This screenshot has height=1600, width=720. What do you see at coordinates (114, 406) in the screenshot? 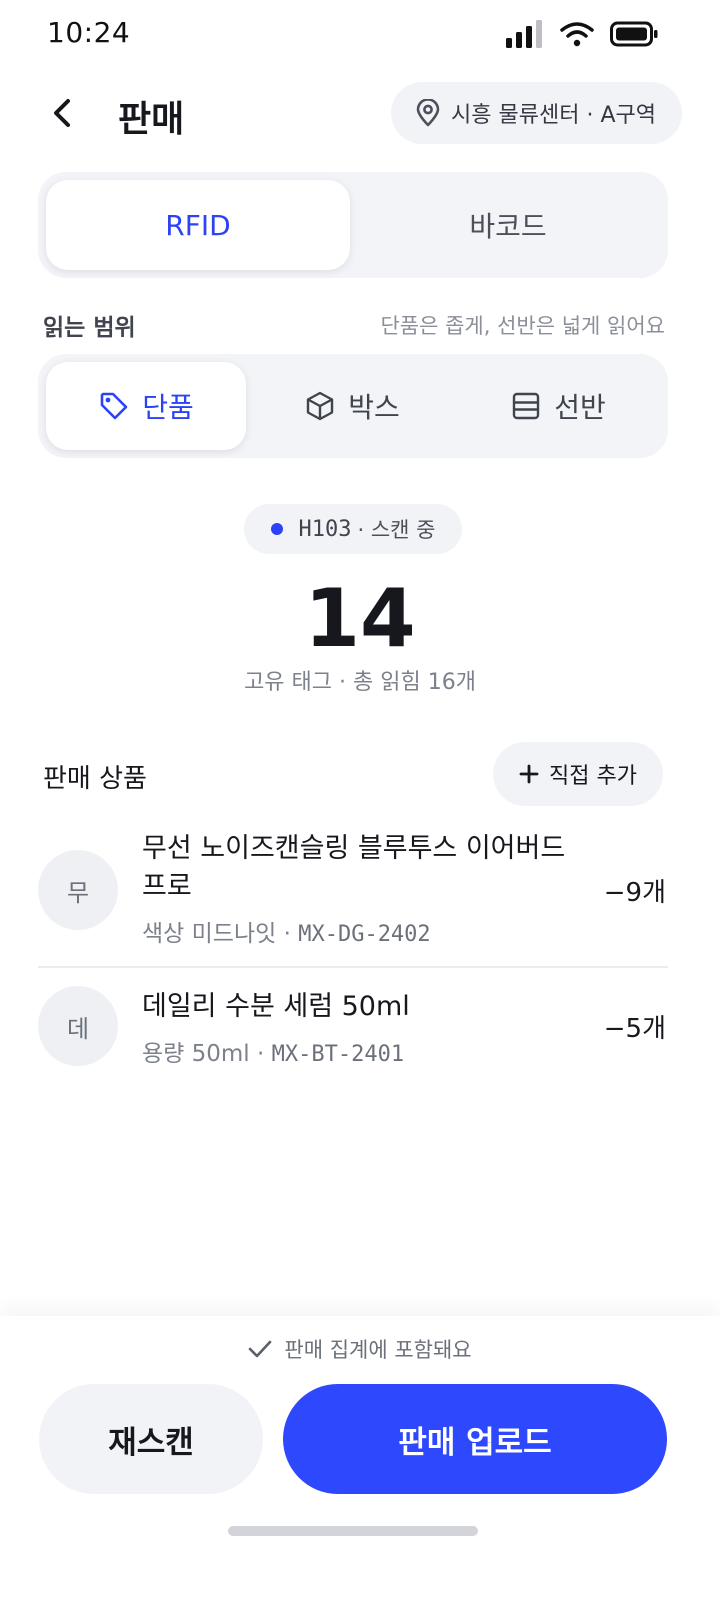
I see `tag-icon` at bounding box center [114, 406].